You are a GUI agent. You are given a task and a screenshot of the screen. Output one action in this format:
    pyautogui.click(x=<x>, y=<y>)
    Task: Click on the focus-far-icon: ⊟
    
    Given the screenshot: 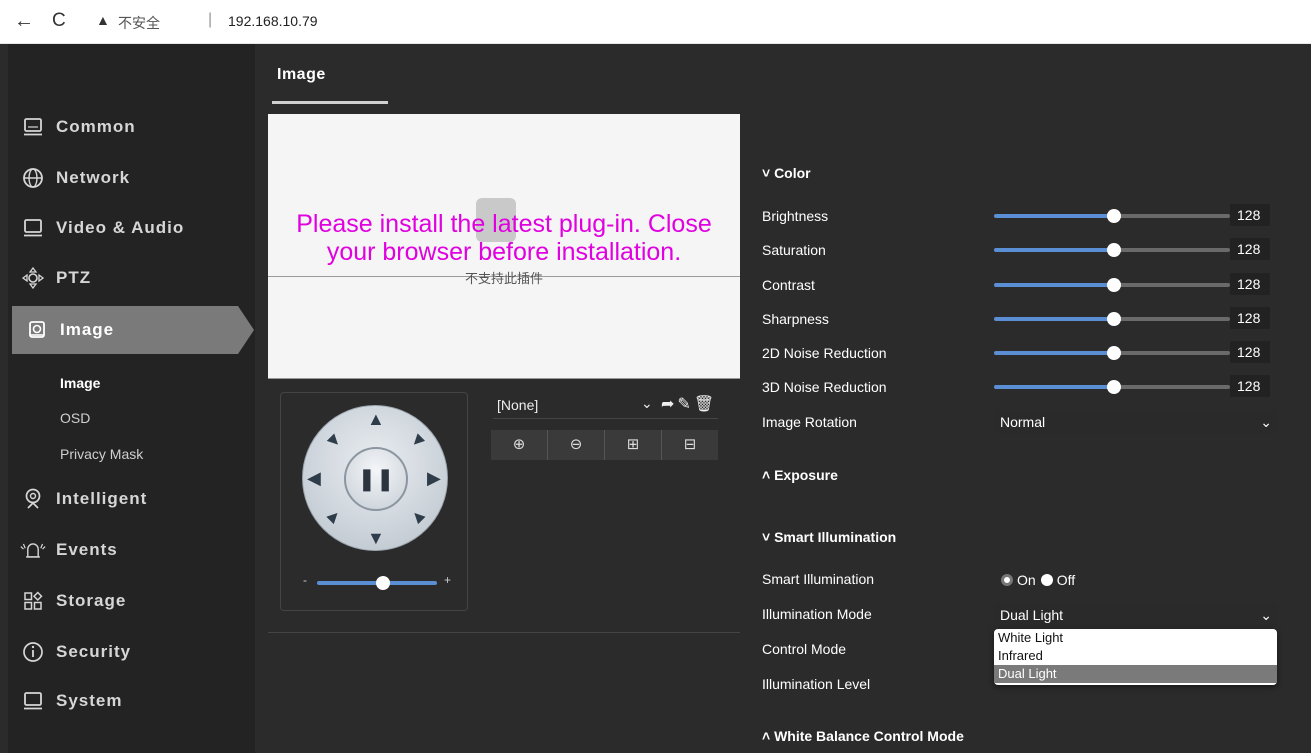 What is the action you would take?
    pyautogui.click(x=690, y=445)
    